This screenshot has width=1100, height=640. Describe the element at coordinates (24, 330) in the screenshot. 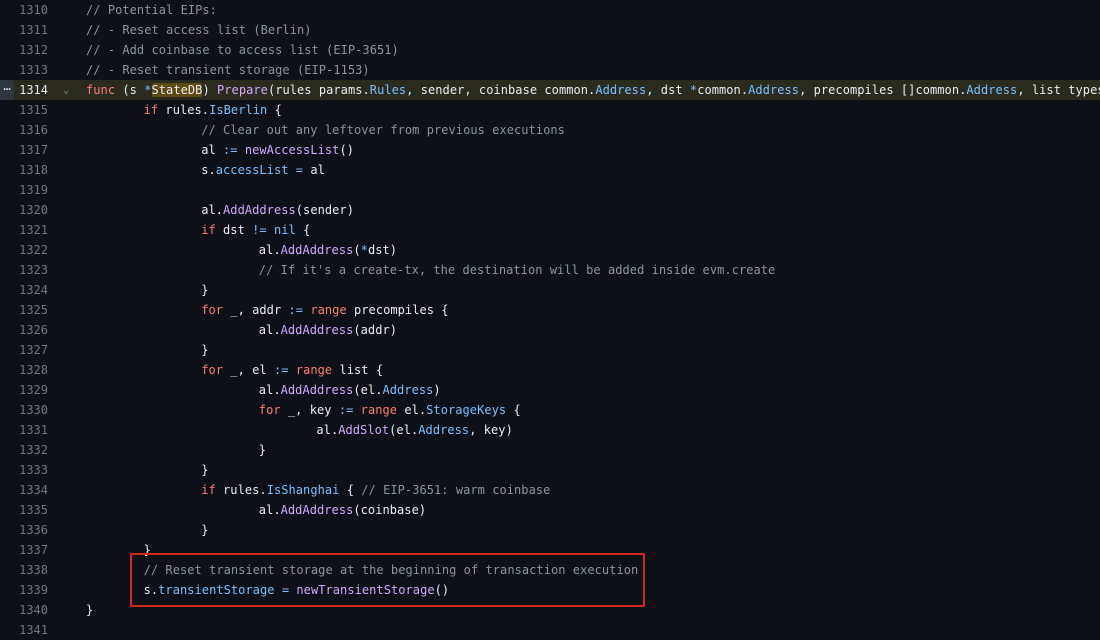

I see `line-number: 1326` at that location.